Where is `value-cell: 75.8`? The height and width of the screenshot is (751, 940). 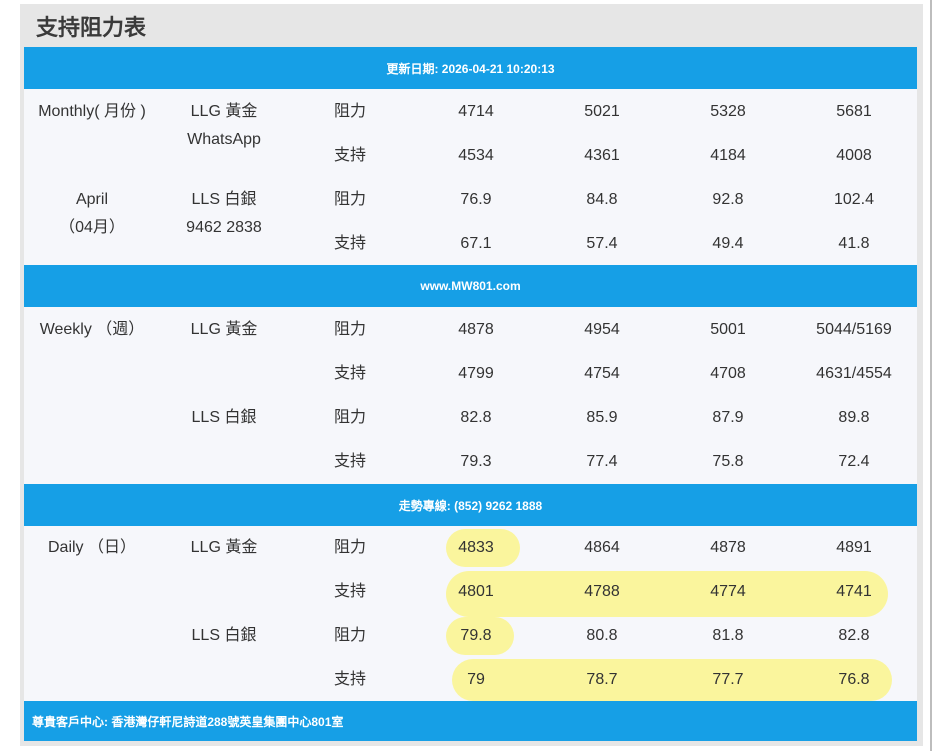 value-cell: 75.8 is located at coordinates (728, 461).